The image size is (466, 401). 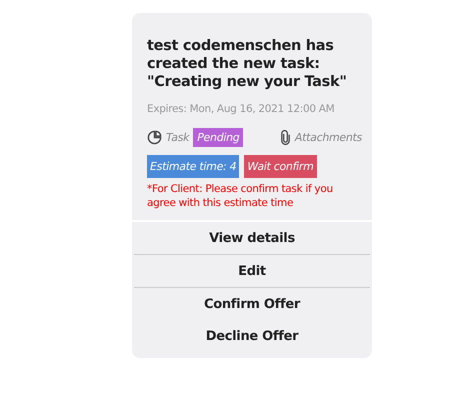 I want to click on info-badge: Wait confirm, so click(x=280, y=166).